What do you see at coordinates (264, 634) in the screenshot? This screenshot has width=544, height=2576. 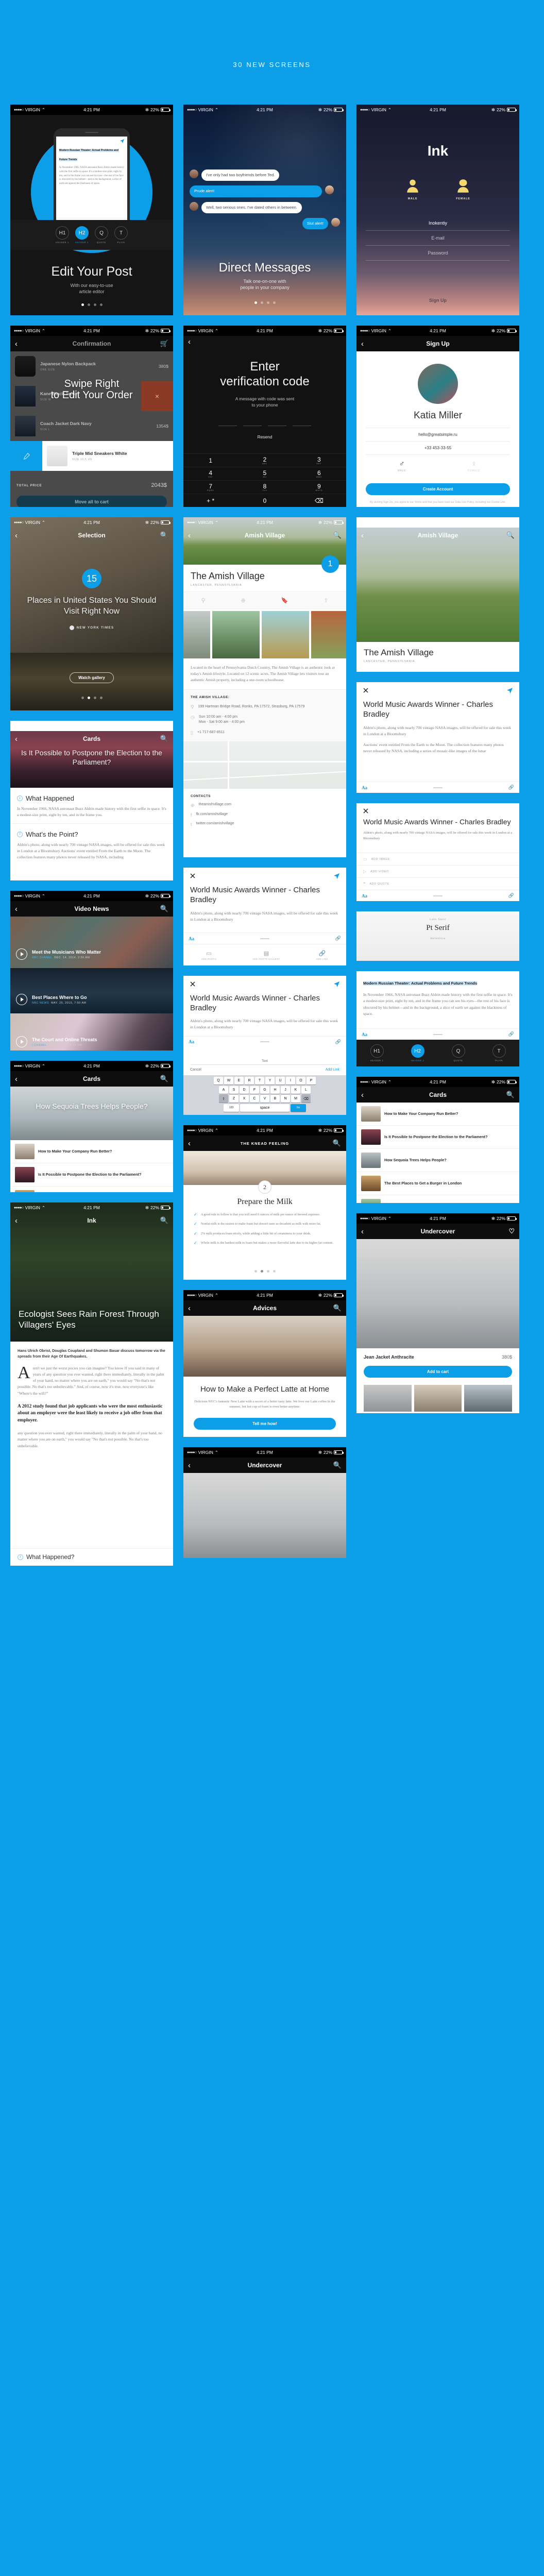 I see `photo-strip` at bounding box center [264, 634].